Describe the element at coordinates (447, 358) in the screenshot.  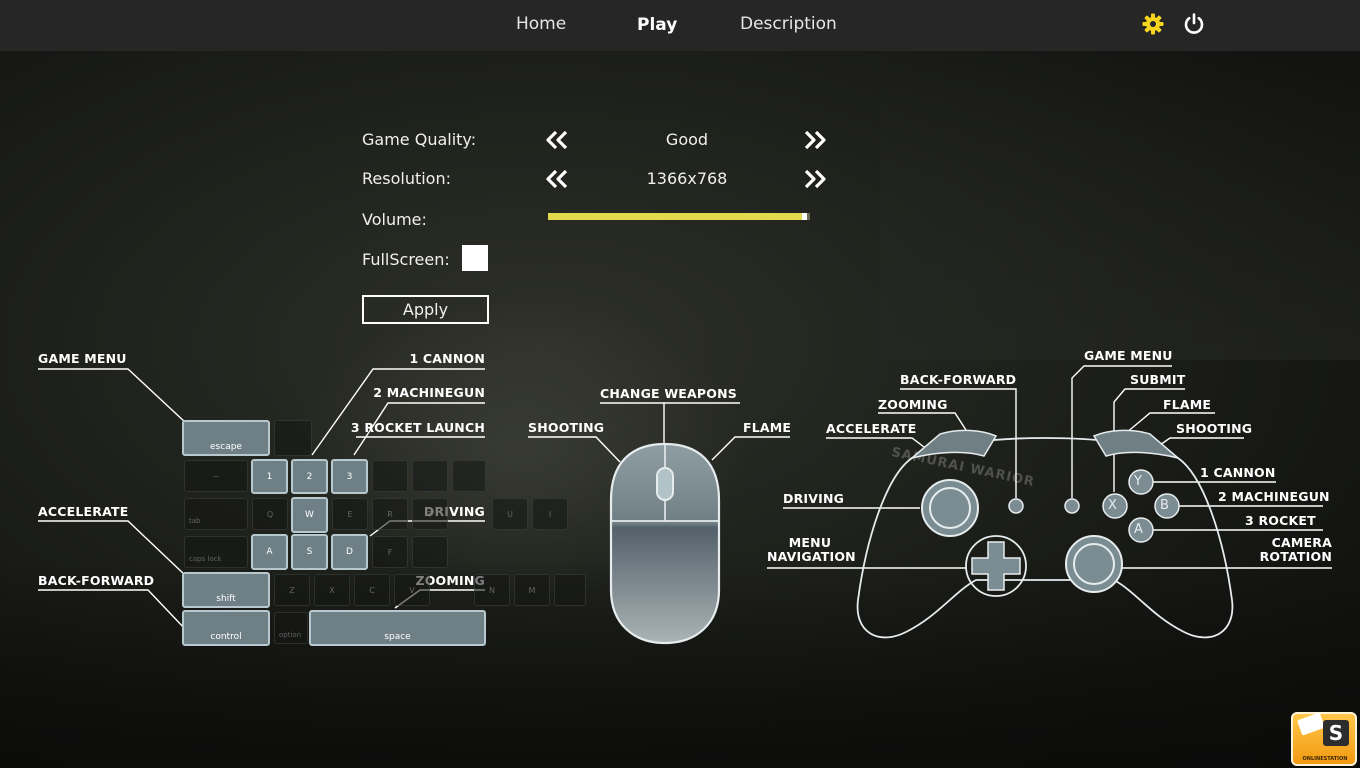
I see `kb-label-cannon: 1 CANNON` at that location.